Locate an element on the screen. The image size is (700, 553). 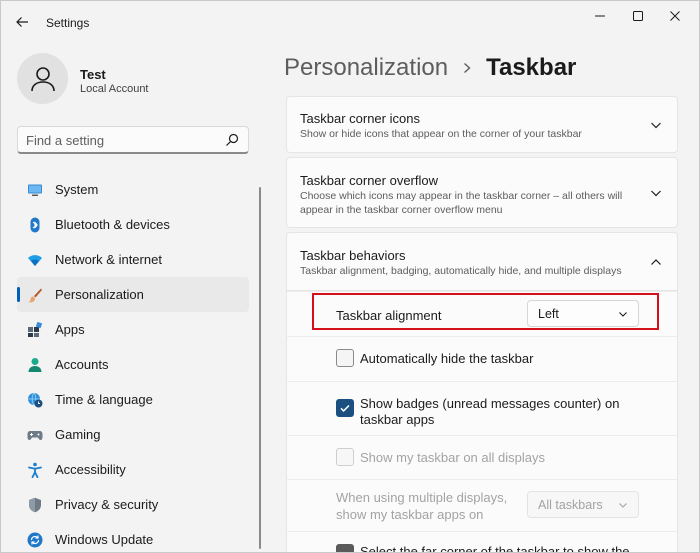
taskbar-alignment-label: Taskbar alignment is located at coordinates (389, 315).